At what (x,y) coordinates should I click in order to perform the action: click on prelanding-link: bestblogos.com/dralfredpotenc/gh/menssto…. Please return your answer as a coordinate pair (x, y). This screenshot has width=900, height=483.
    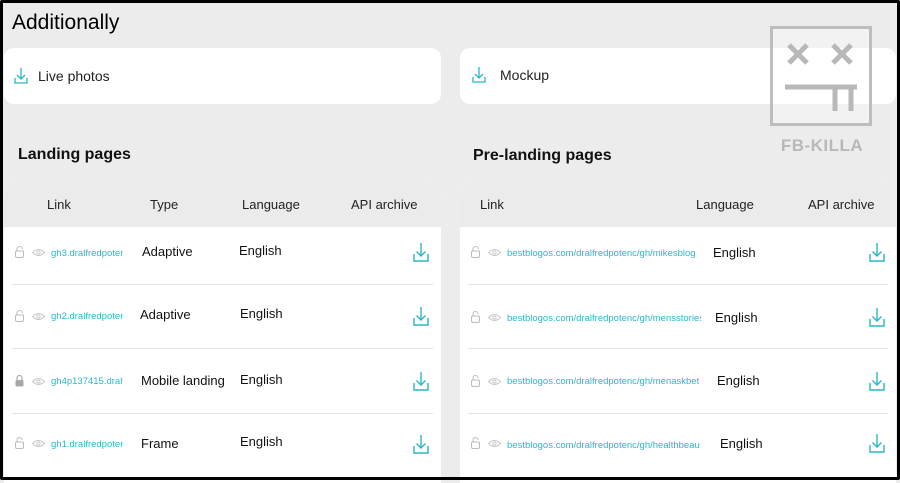
    Looking at the image, I should click on (604, 318).